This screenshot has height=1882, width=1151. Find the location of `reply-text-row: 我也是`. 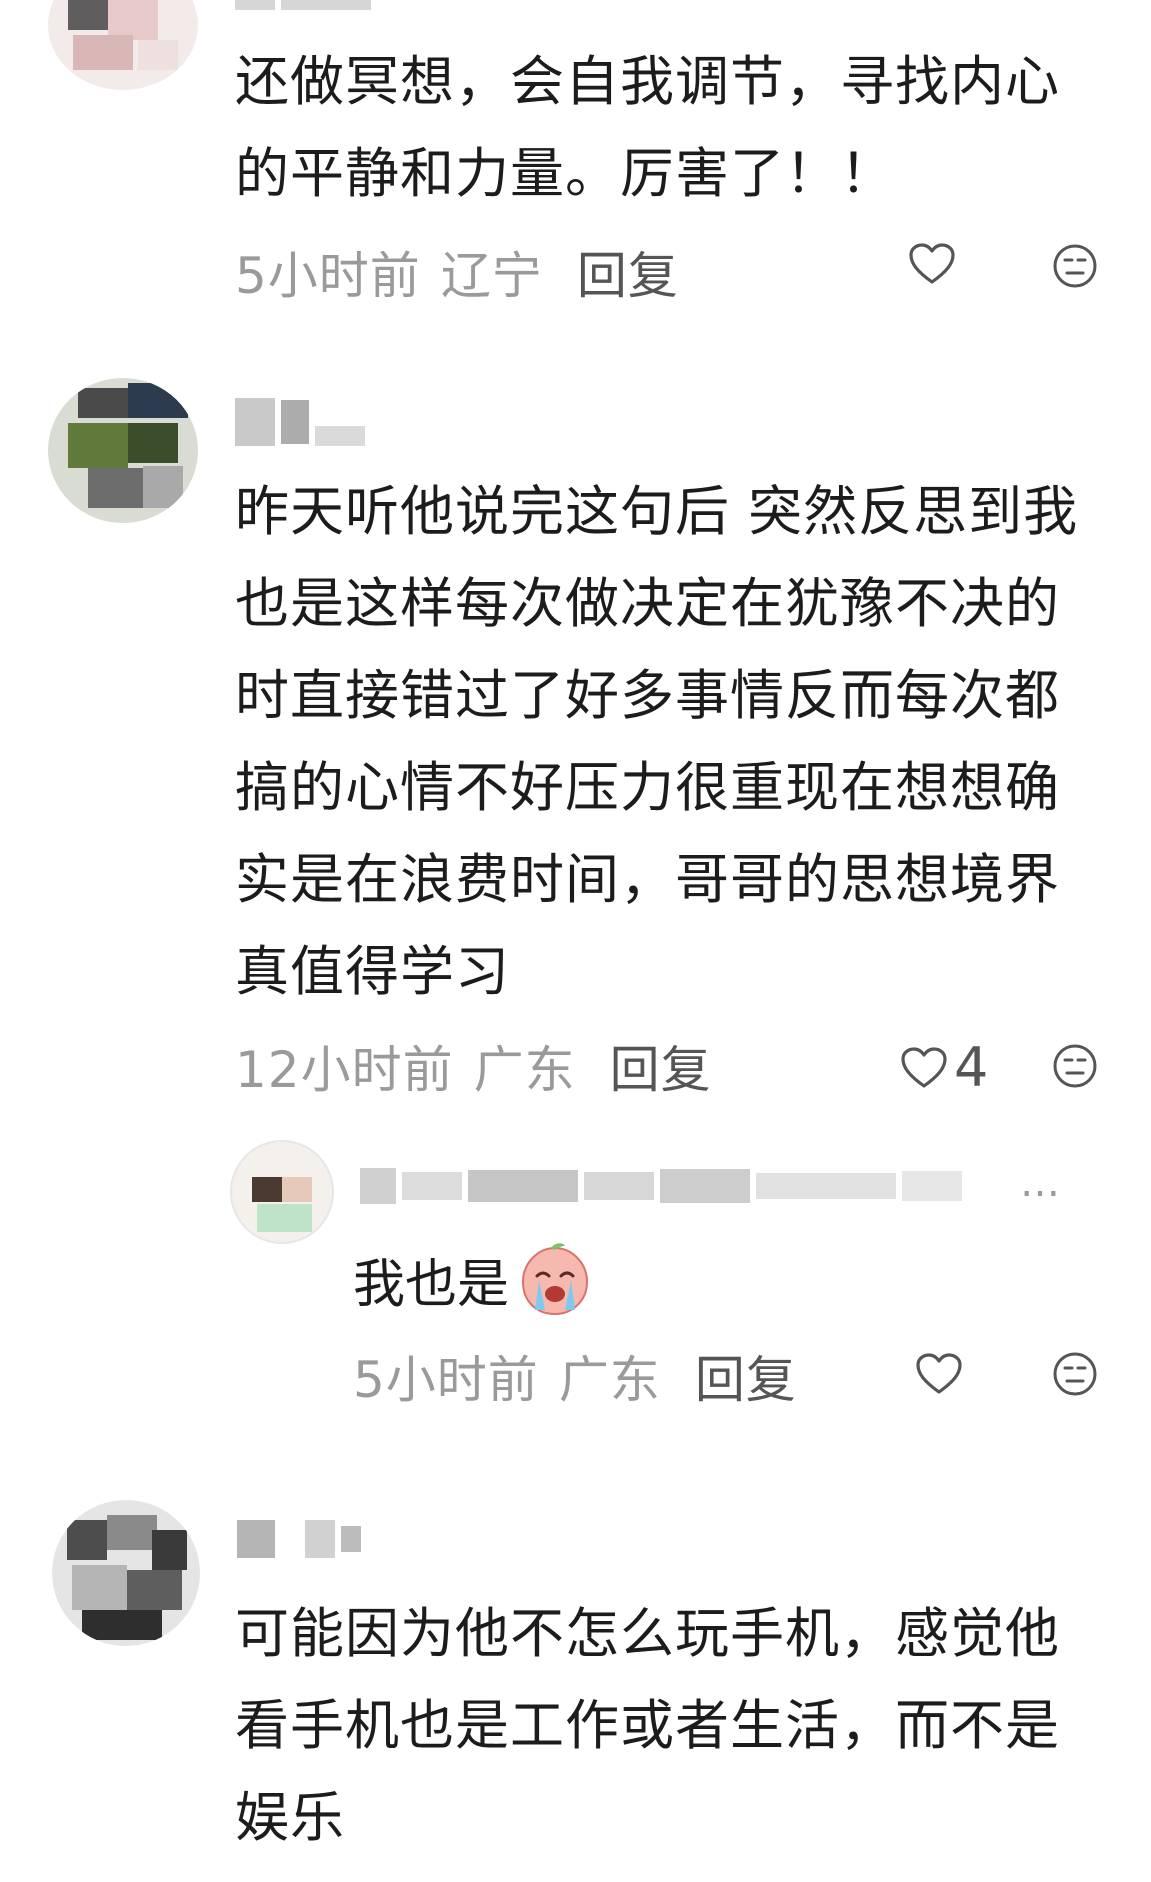

reply-text-row: 我也是 is located at coordinates (474, 1279).